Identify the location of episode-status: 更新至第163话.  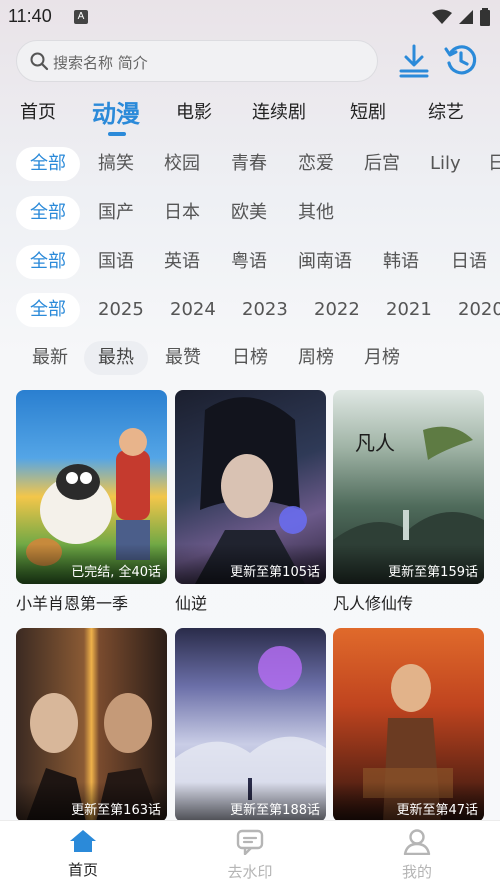
(116, 810).